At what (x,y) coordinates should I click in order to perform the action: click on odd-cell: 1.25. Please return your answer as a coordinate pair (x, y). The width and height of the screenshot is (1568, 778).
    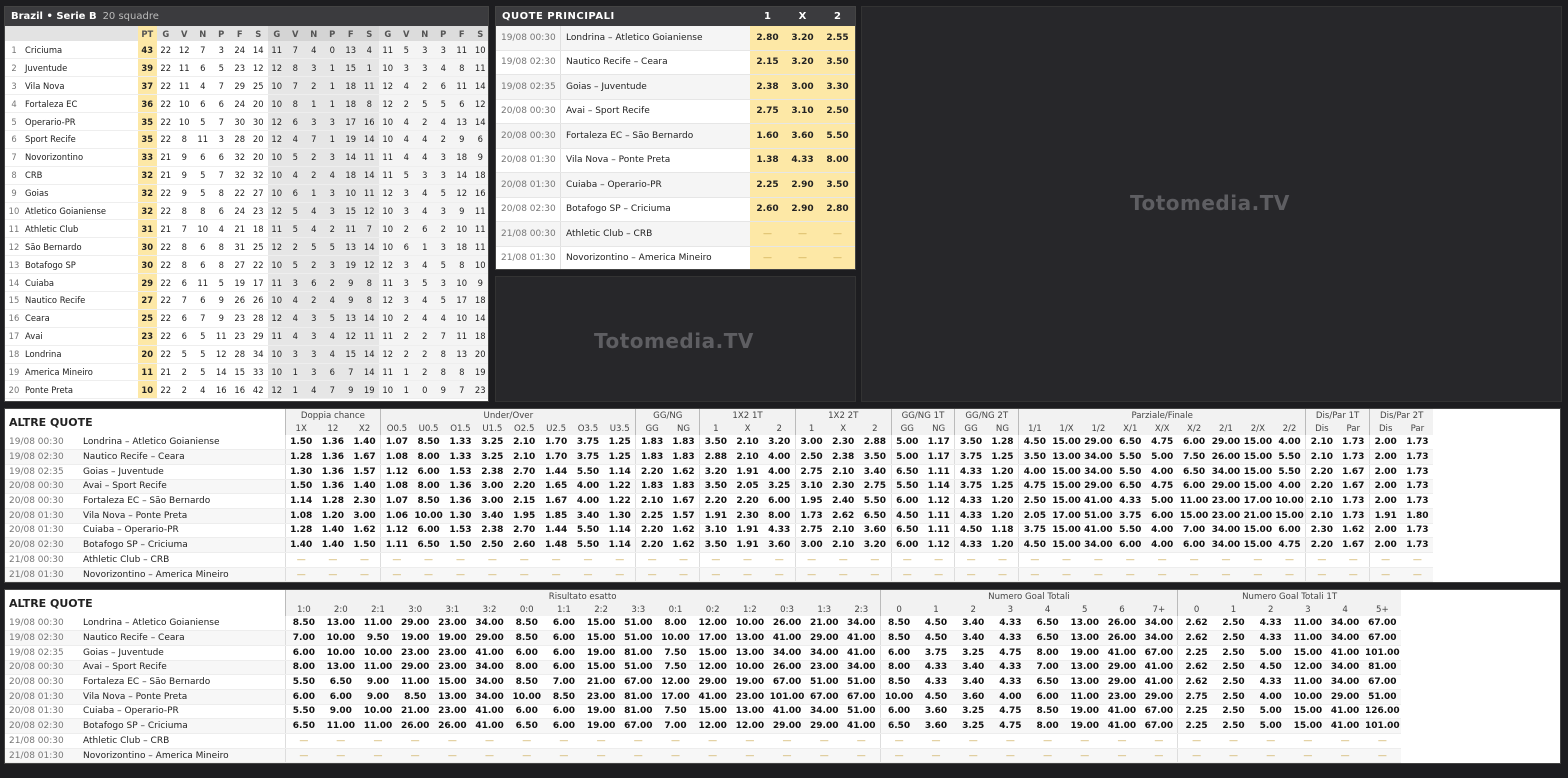
    Looking at the image, I should click on (1002, 457).